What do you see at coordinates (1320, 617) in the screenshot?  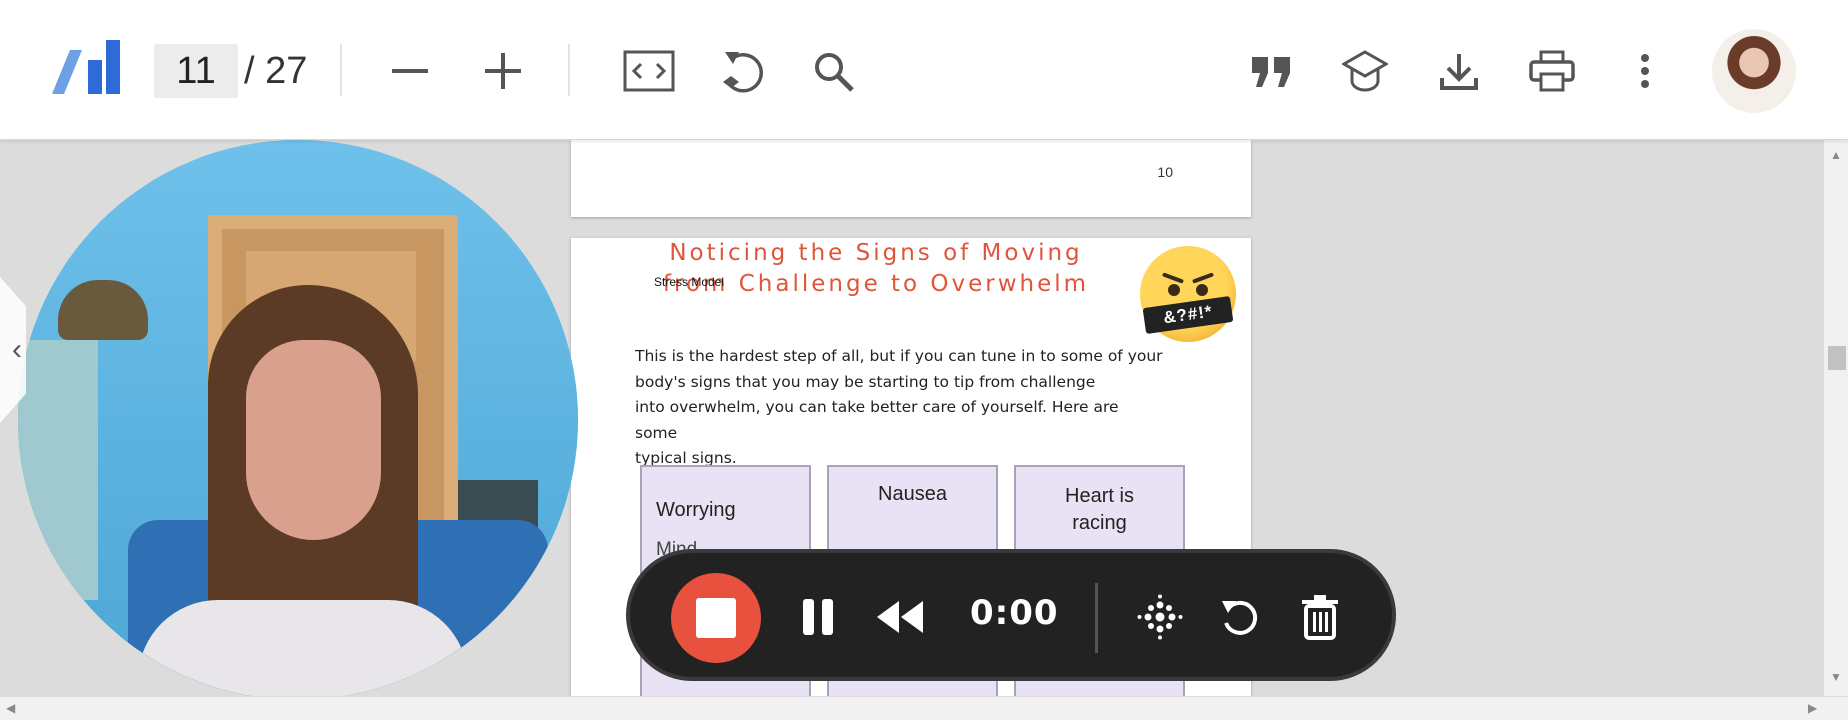 I see `delete-button` at bounding box center [1320, 617].